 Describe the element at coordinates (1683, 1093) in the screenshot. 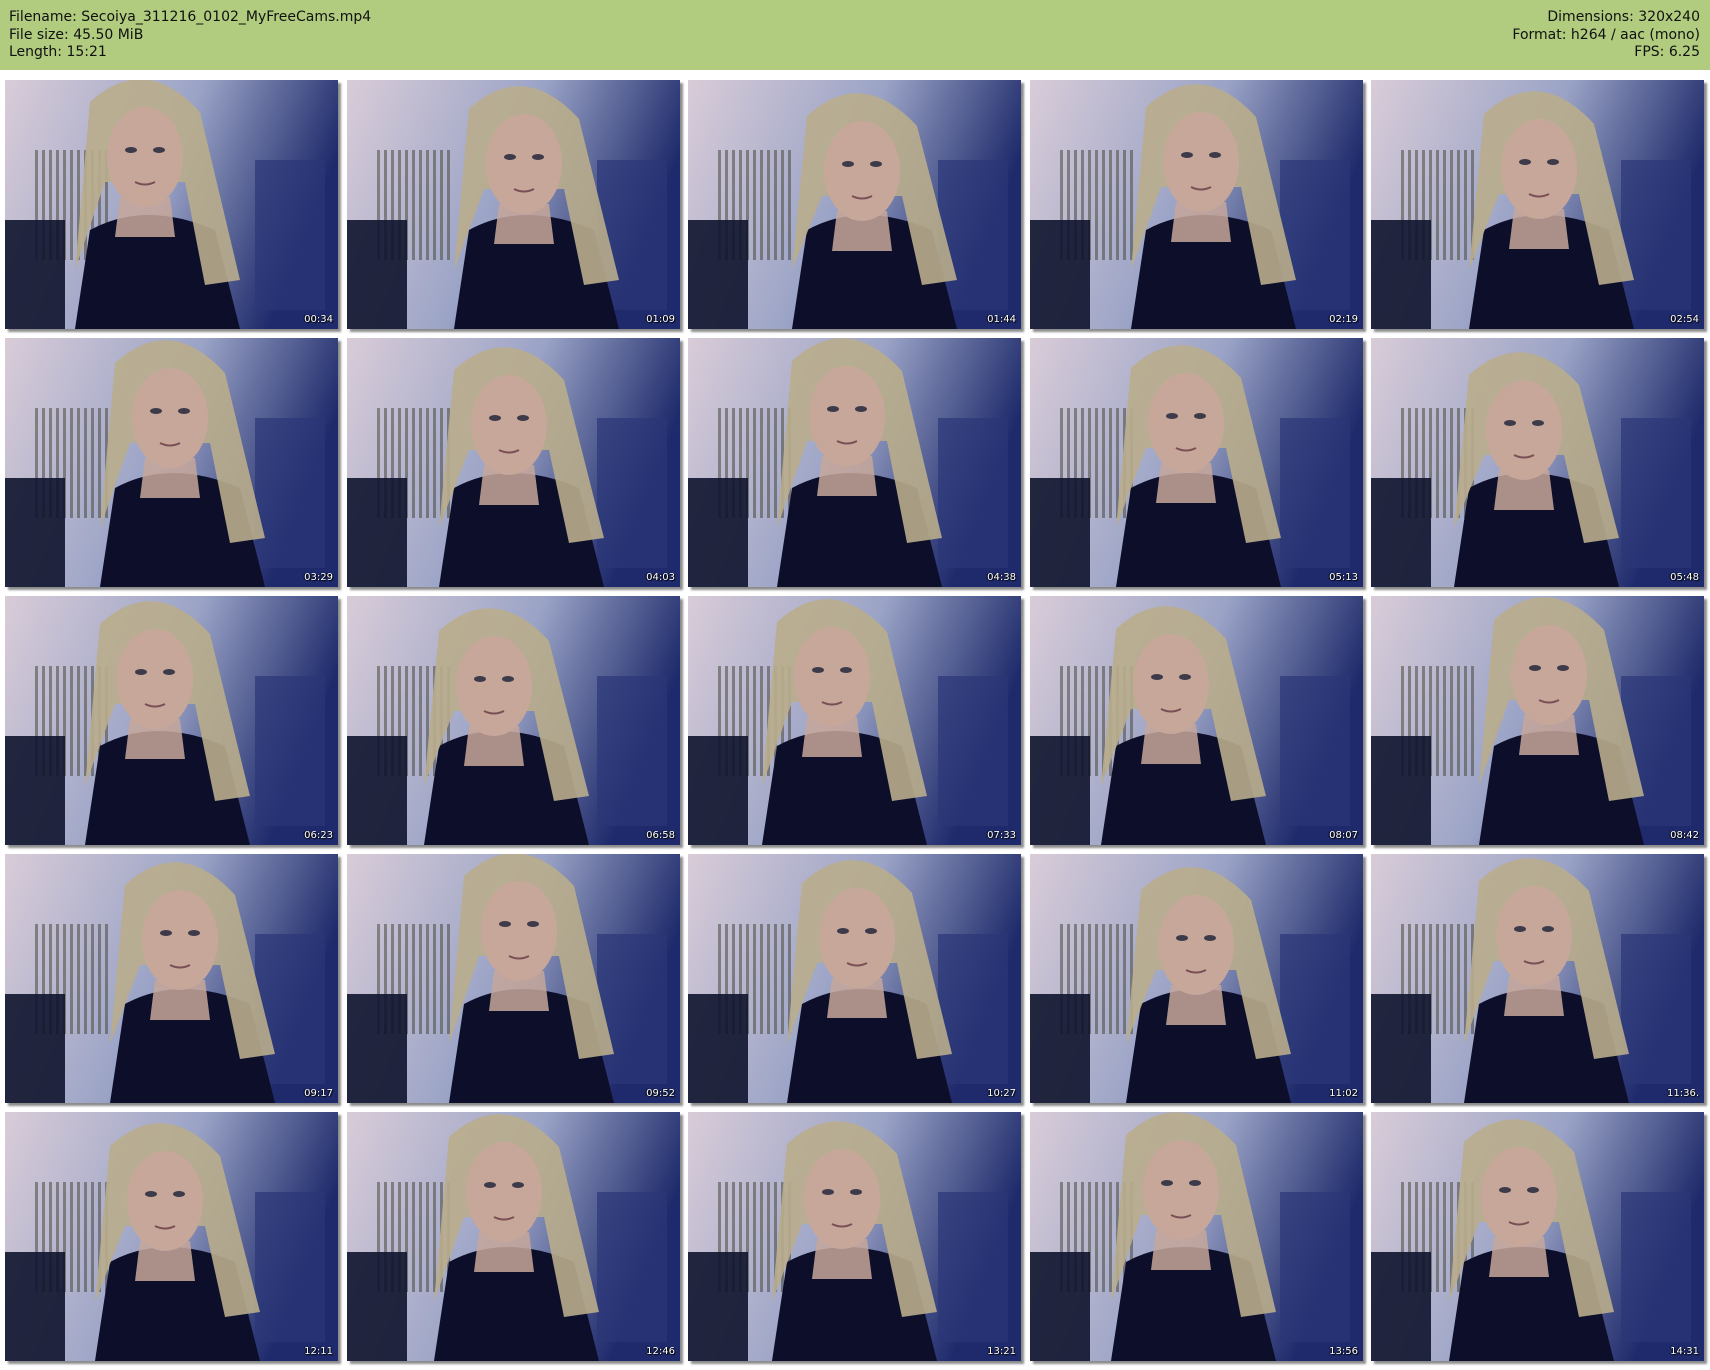

I see `timestamp-label: 11:36.` at that location.